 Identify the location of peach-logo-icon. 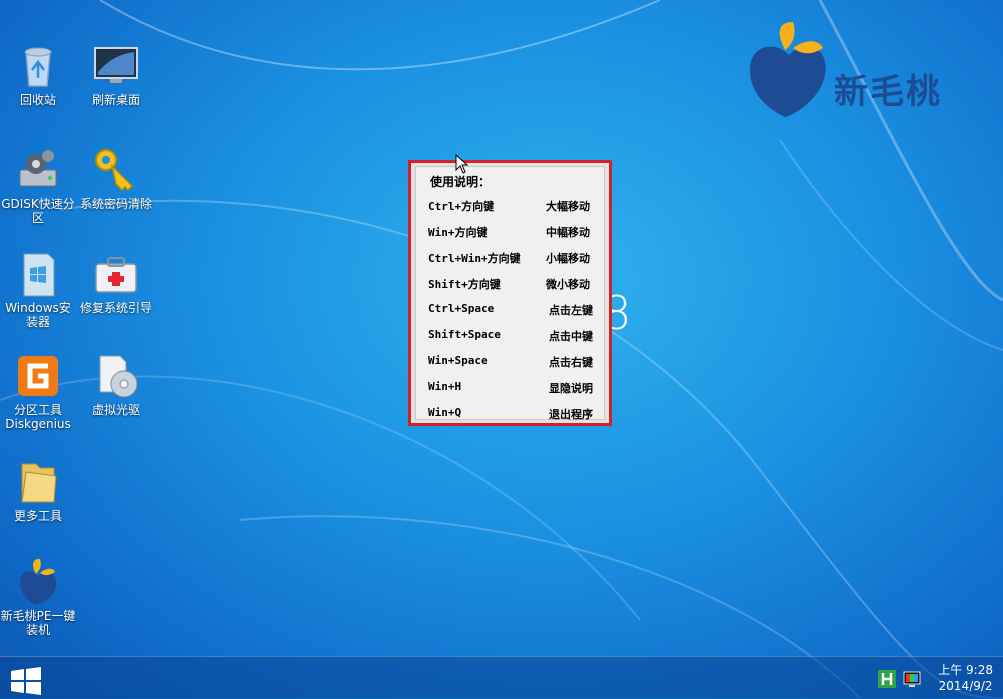
(38, 581).